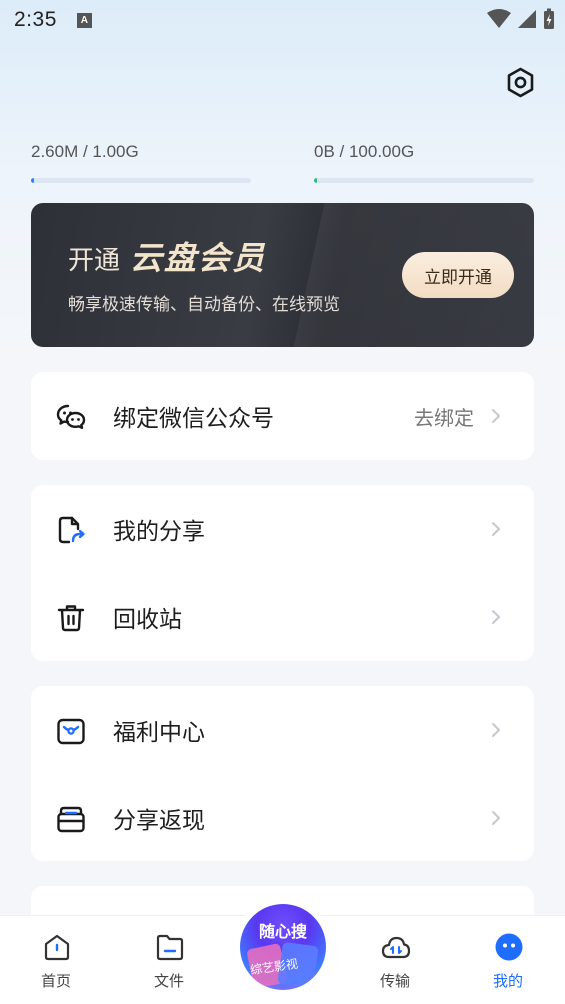 This screenshot has height=1004, width=565. Describe the element at coordinates (141, 162) in the screenshot. I see `cloud-storage-usage: 2.60M / 1.00G` at that location.